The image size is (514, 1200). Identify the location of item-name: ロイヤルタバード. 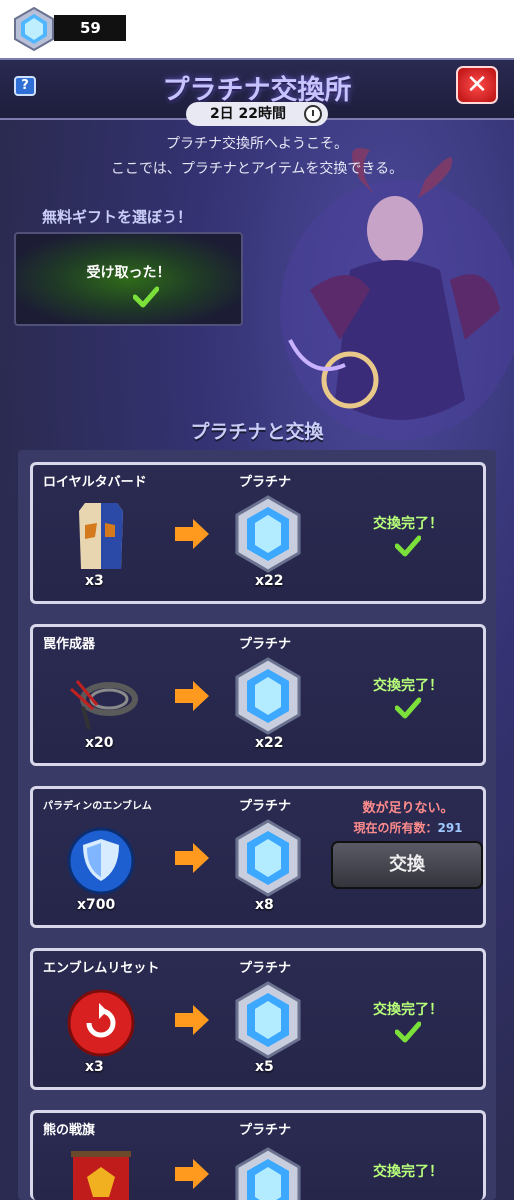
(95, 482).